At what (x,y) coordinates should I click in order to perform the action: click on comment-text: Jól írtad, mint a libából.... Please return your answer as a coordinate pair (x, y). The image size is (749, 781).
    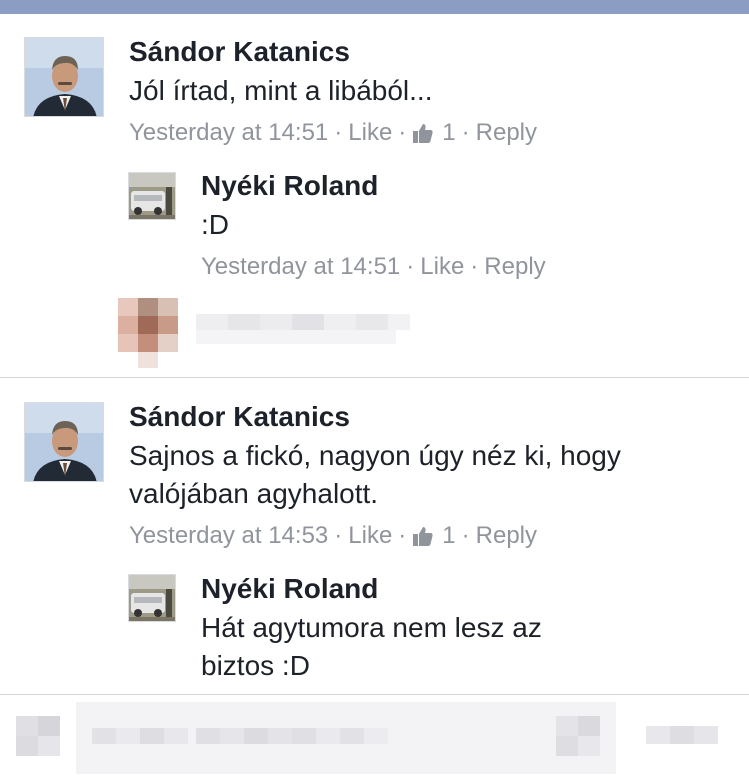
    Looking at the image, I should click on (281, 90).